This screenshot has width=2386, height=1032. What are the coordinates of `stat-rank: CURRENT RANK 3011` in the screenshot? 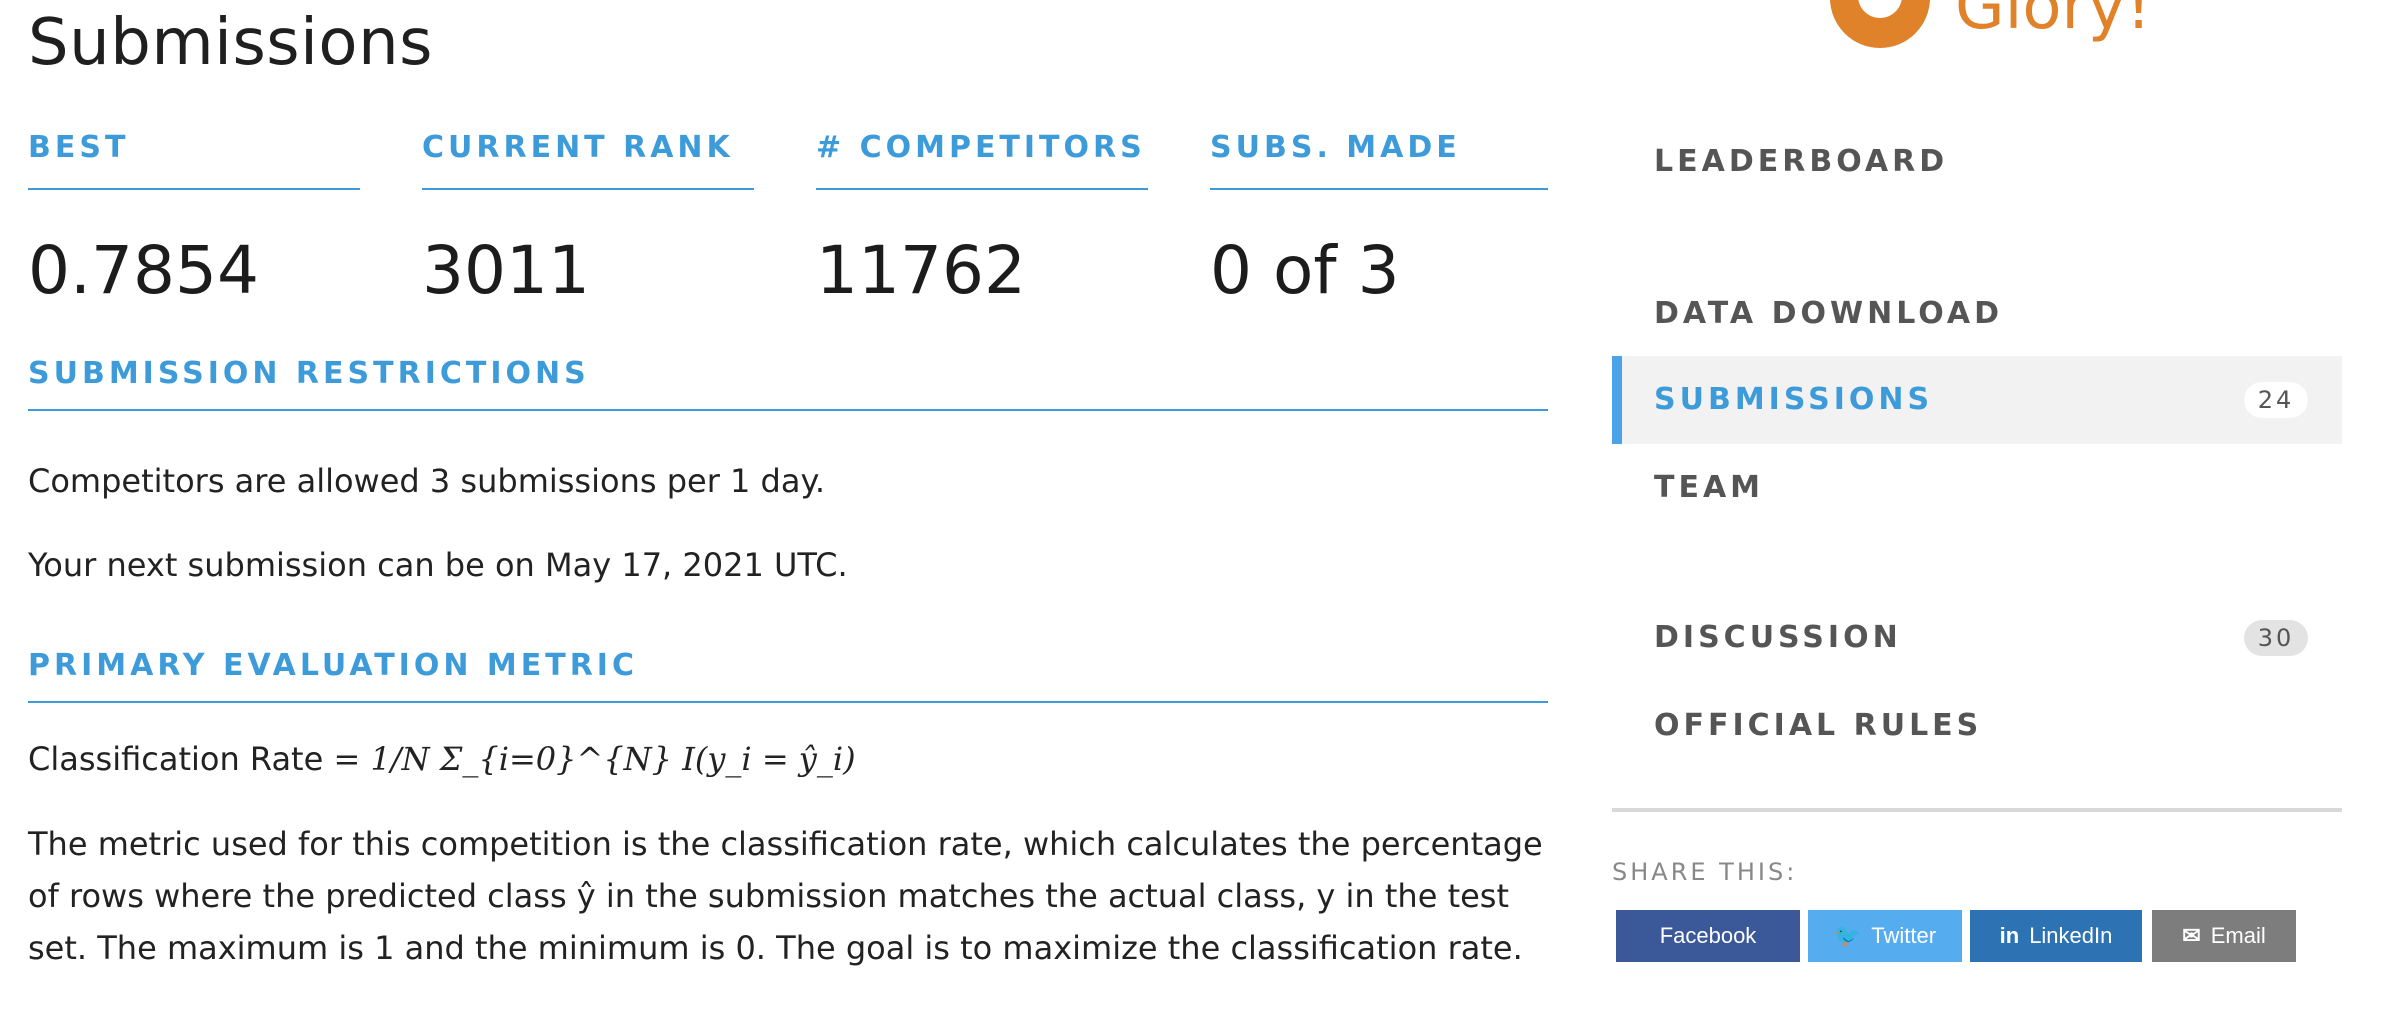 It's located at (588, 218).